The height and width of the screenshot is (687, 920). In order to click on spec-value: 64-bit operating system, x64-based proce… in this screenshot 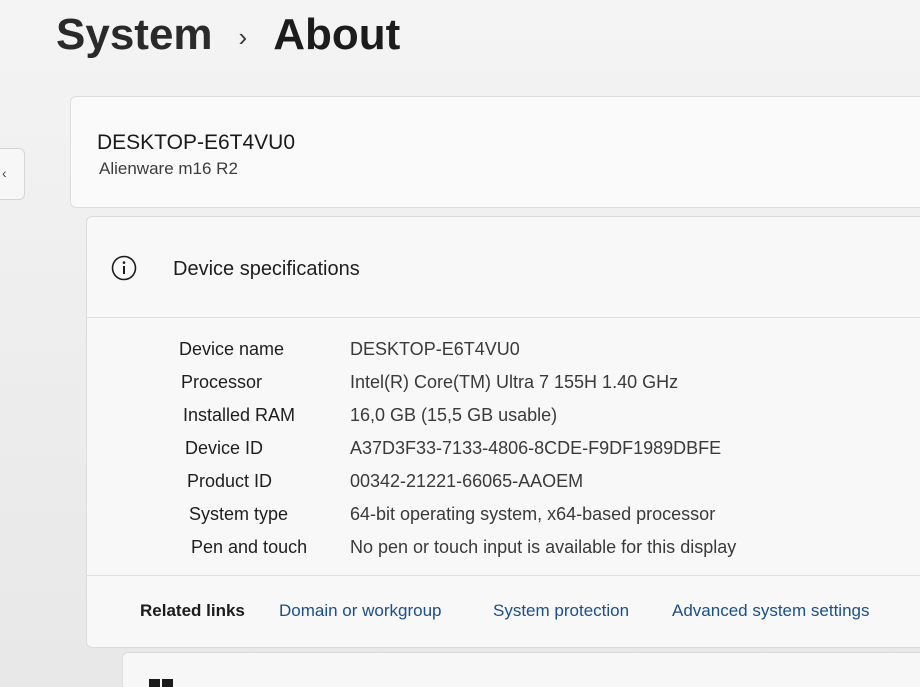, I will do `click(533, 514)`.